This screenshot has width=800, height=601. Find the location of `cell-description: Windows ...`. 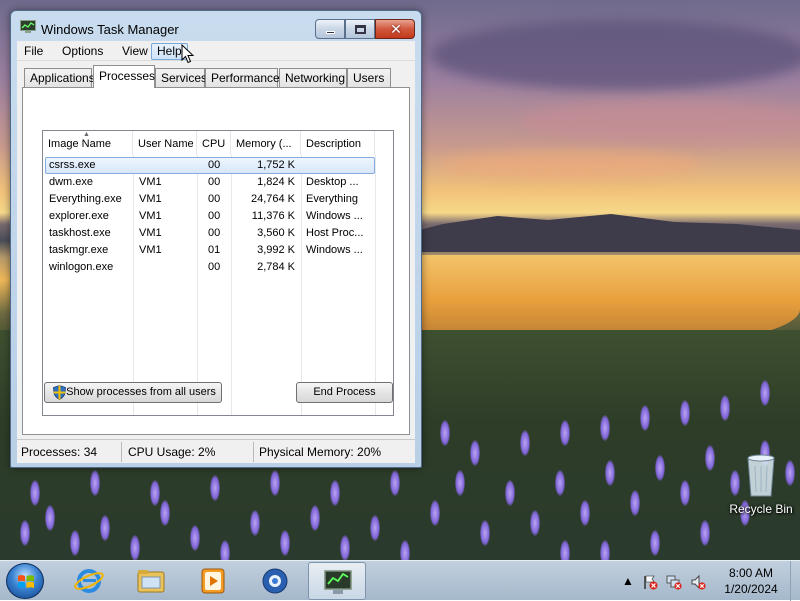

cell-description: Windows ... is located at coordinates (334, 250).